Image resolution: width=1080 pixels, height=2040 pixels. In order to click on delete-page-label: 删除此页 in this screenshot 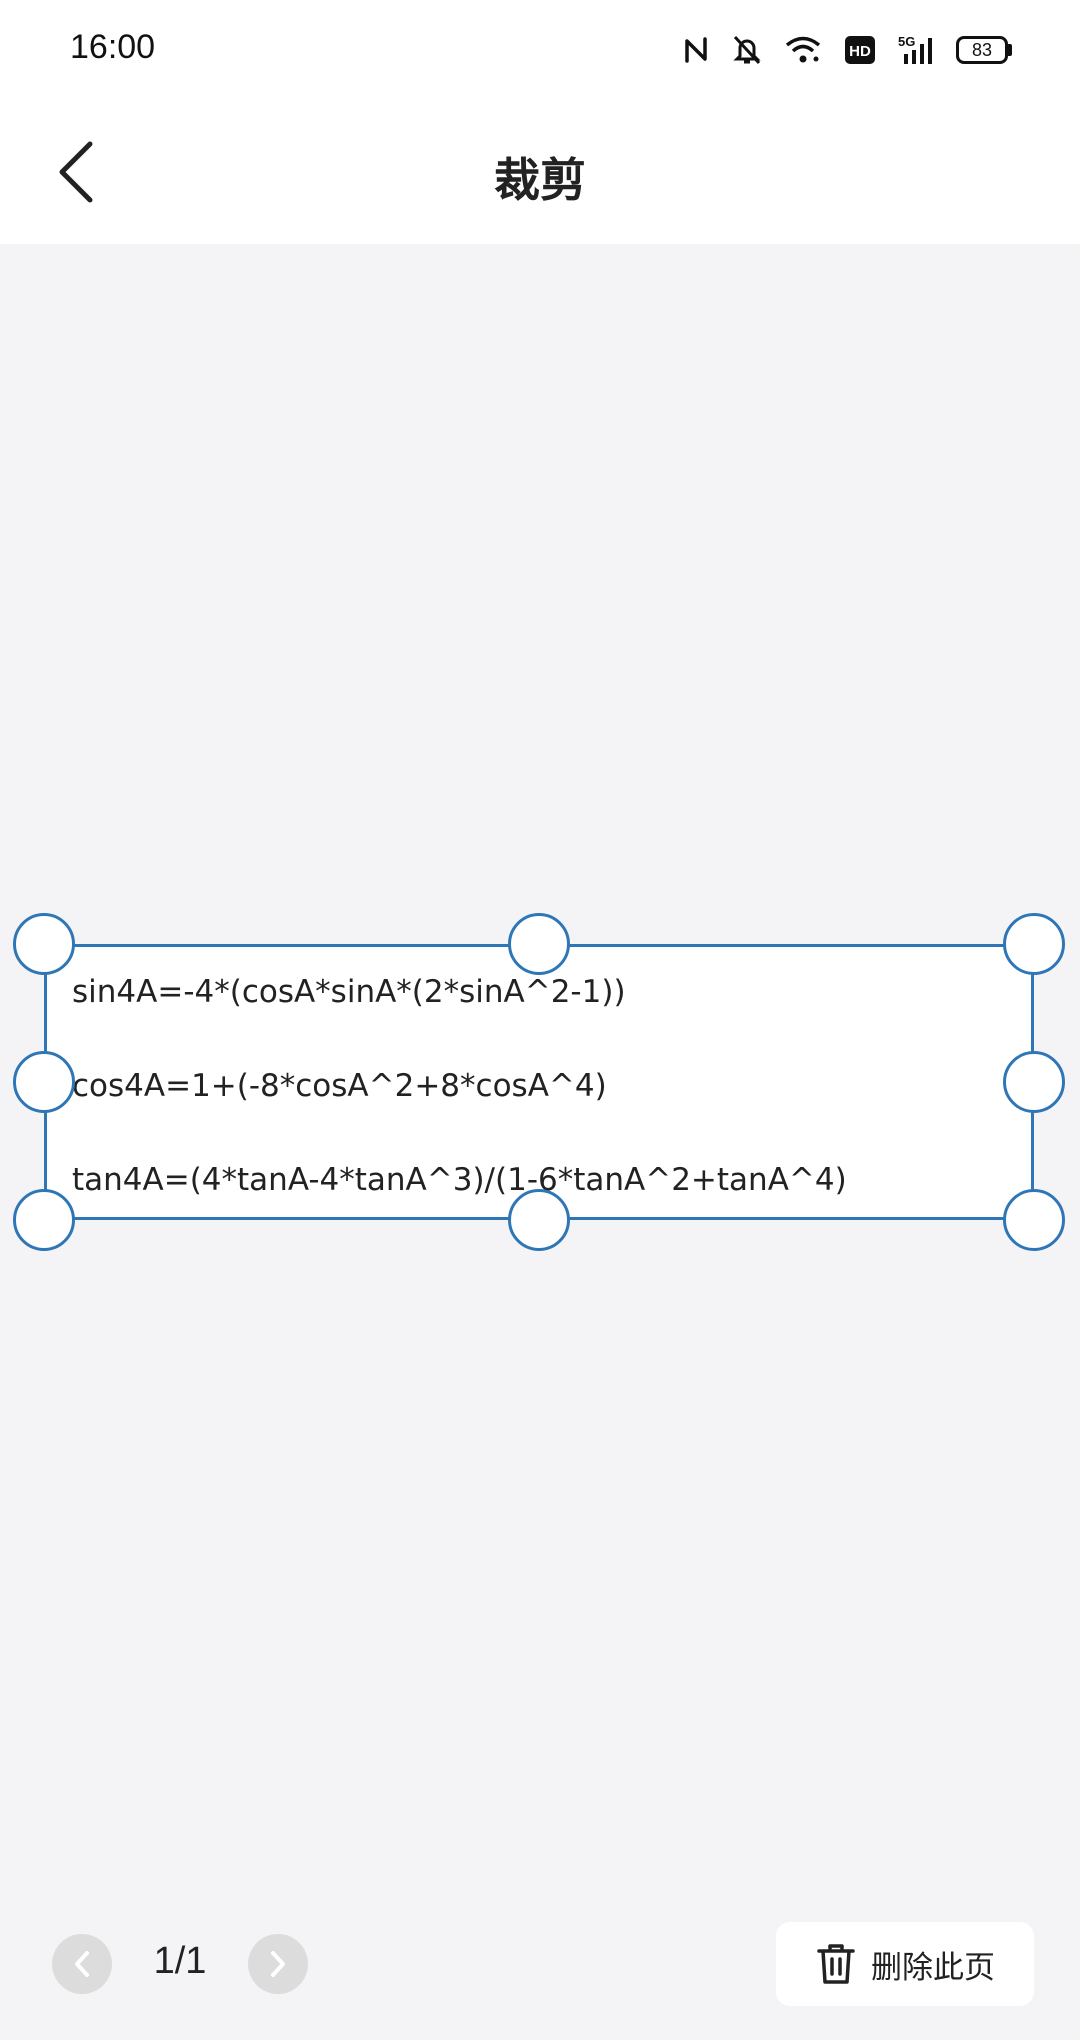, I will do `click(933, 1967)`.